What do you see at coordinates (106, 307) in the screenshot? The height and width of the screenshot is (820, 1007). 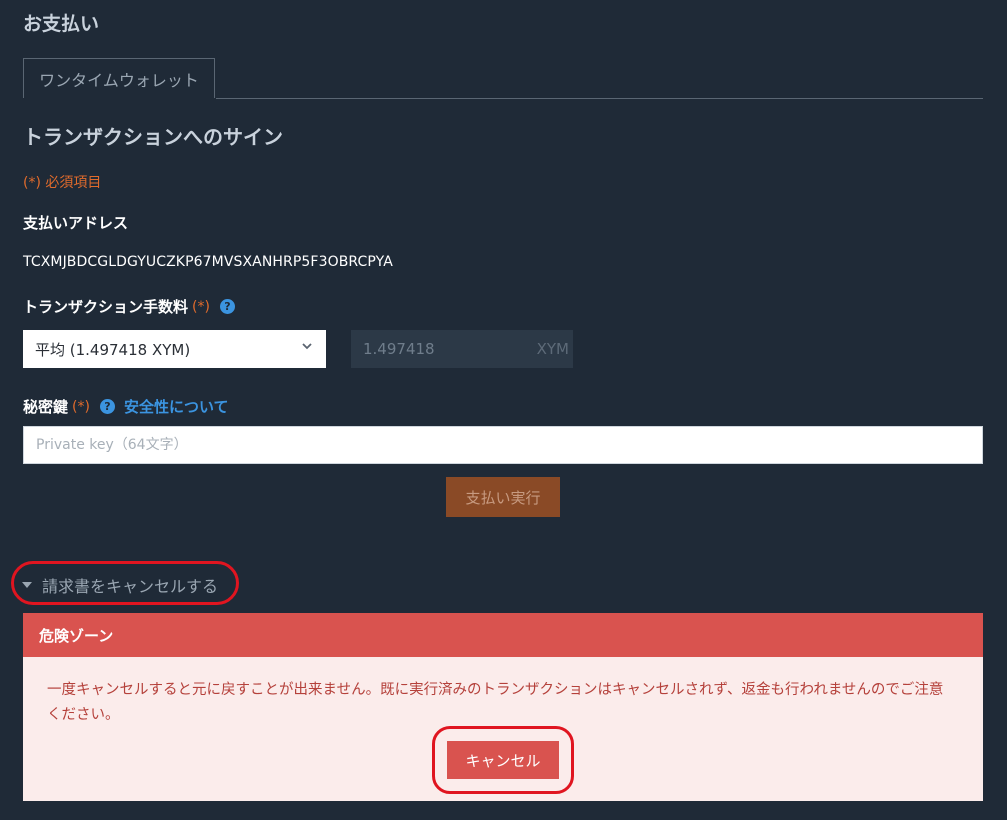 I see `fee-label: トランザクション手数料` at bounding box center [106, 307].